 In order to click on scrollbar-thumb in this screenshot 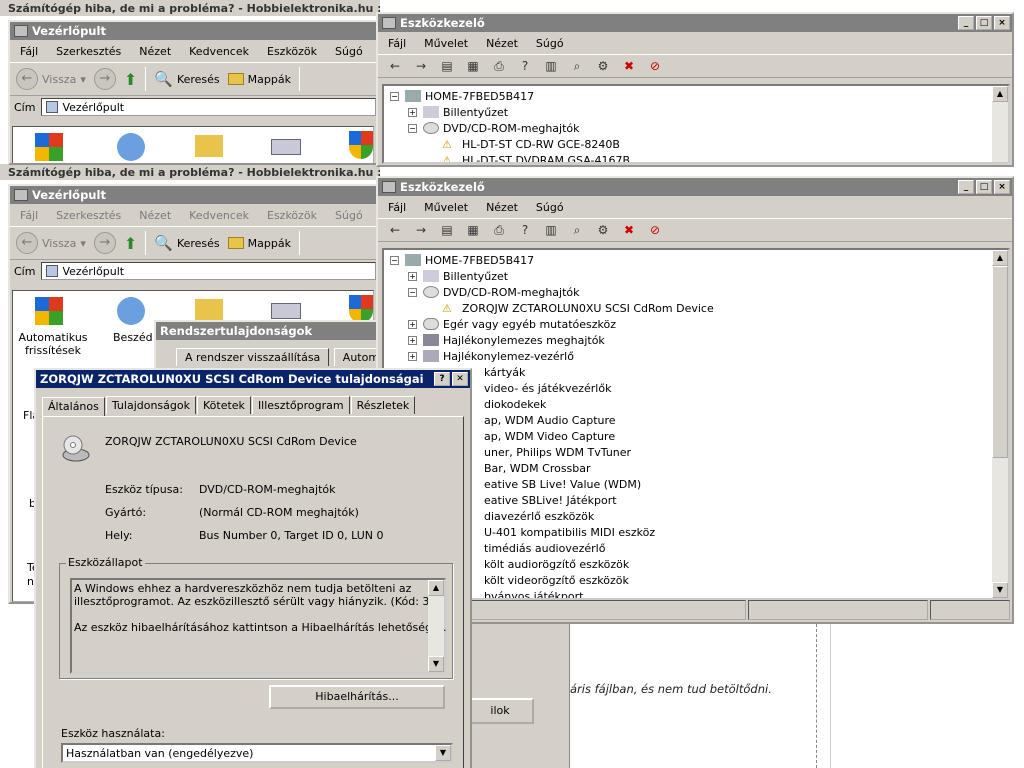, I will do `click(1000, 362)`.